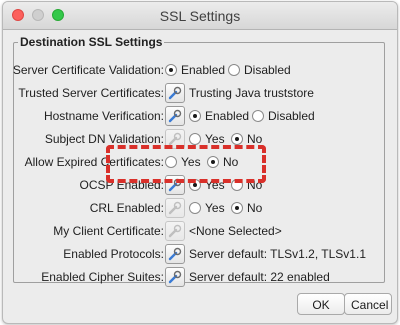 This screenshot has width=400, height=325. What do you see at coordinates (108, 231) in the screenshot?
I see `label-my-client-certificate: My Client Certificate:` at bounding box center [108, 231].